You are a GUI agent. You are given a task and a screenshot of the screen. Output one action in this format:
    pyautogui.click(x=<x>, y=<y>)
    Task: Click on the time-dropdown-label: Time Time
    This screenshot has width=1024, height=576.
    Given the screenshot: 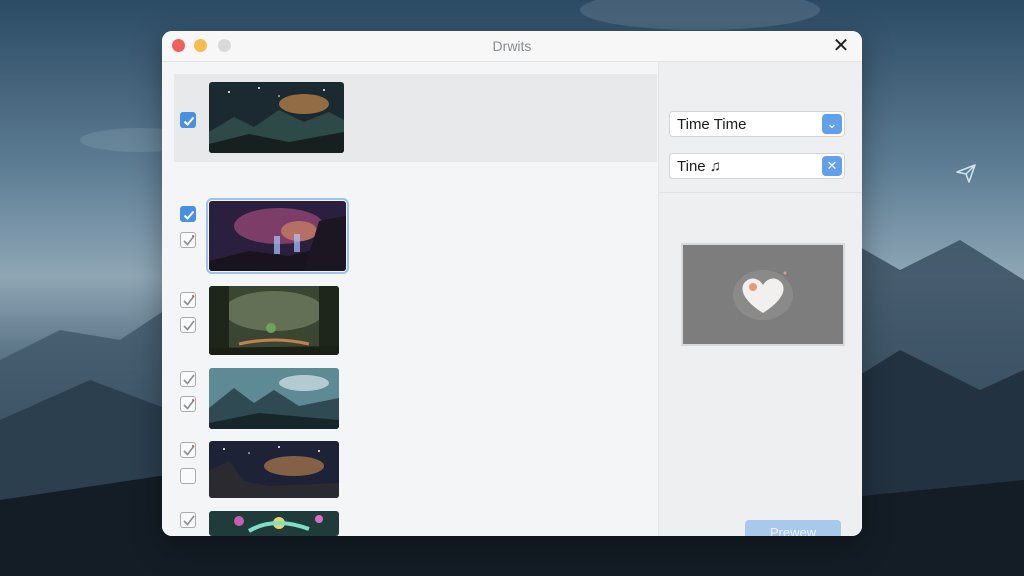 What is the action you would take?
    pyautogui.click(x=712, y=124)
    